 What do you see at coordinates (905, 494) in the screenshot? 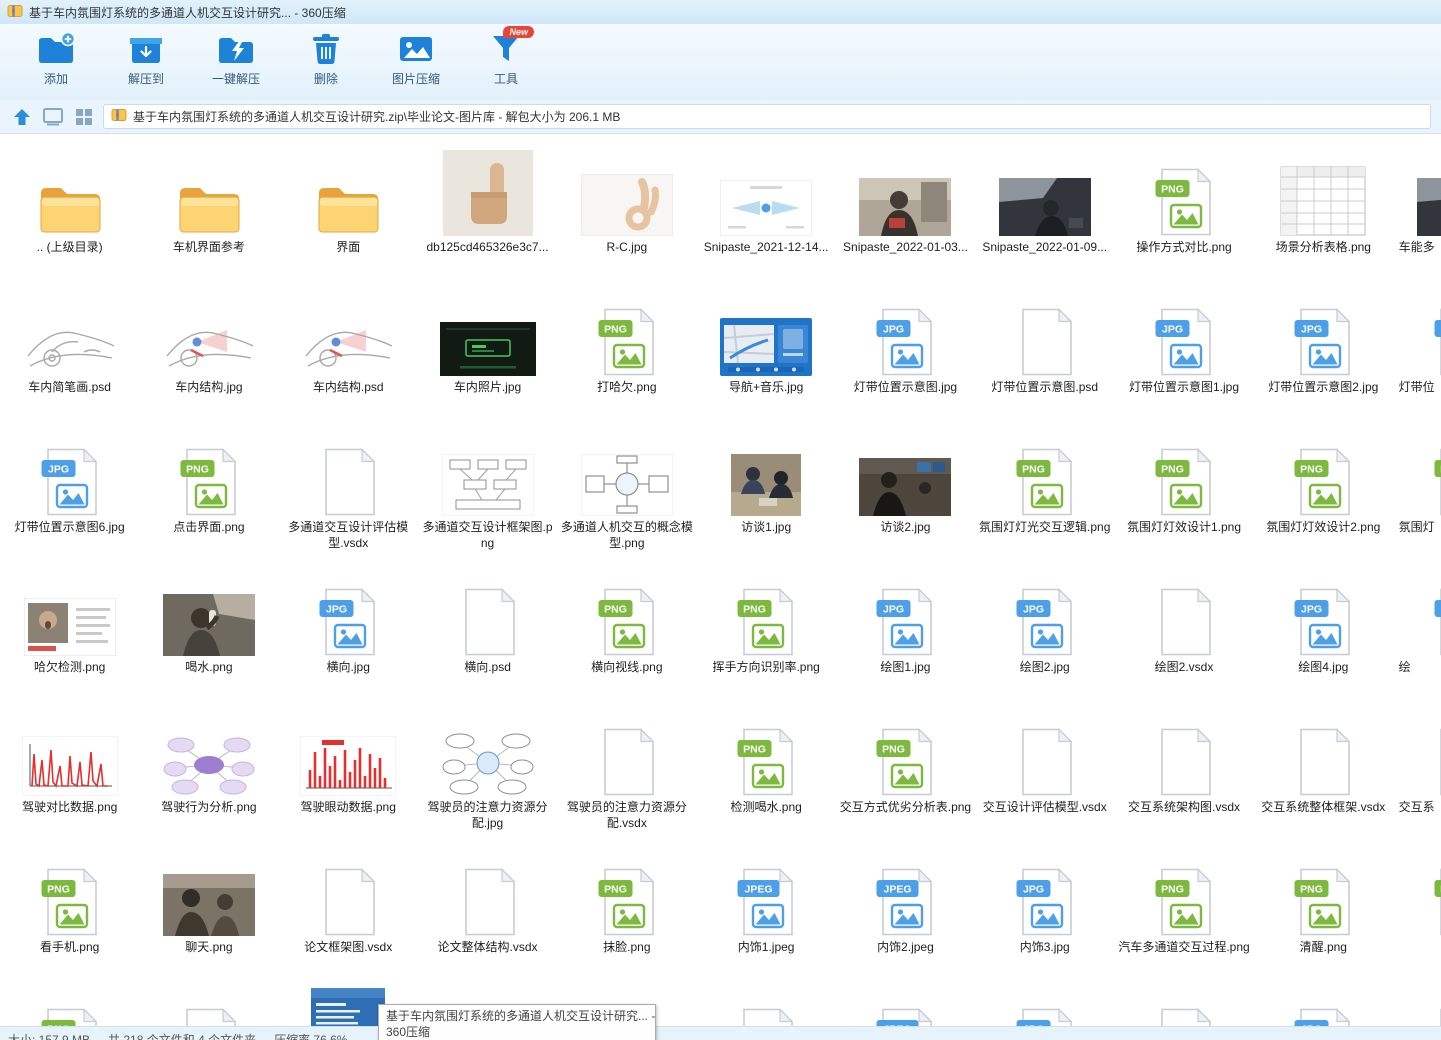
I see `file-item: 访谈2.jpg` at bounding box center [905, 494].